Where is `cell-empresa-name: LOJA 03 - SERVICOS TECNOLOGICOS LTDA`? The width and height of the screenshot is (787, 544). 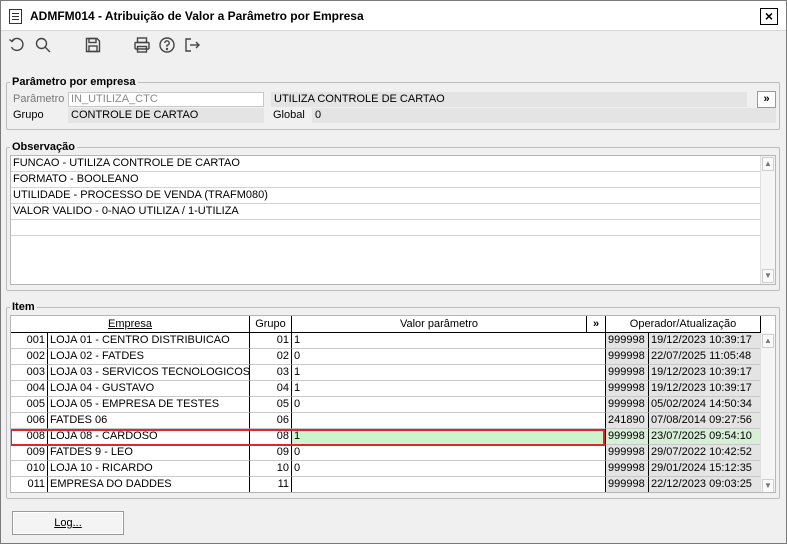 cell-empresa-name: LOJA 03 - SERVICOS TECNOLOGICOS LTDA is located at coordinates (149, 373).